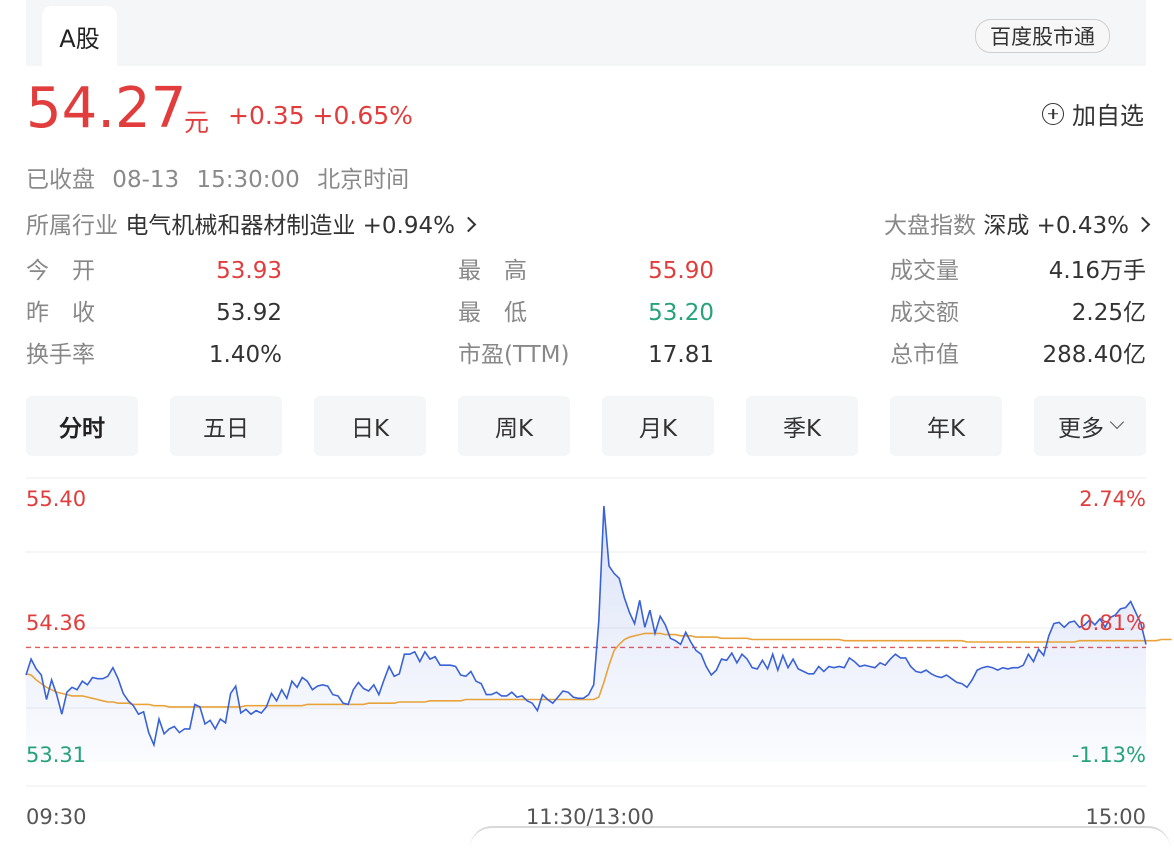  Describe the element at coordinates (56, 817) in the screenshot. I see `x-tick-label: 09:30` at that location.